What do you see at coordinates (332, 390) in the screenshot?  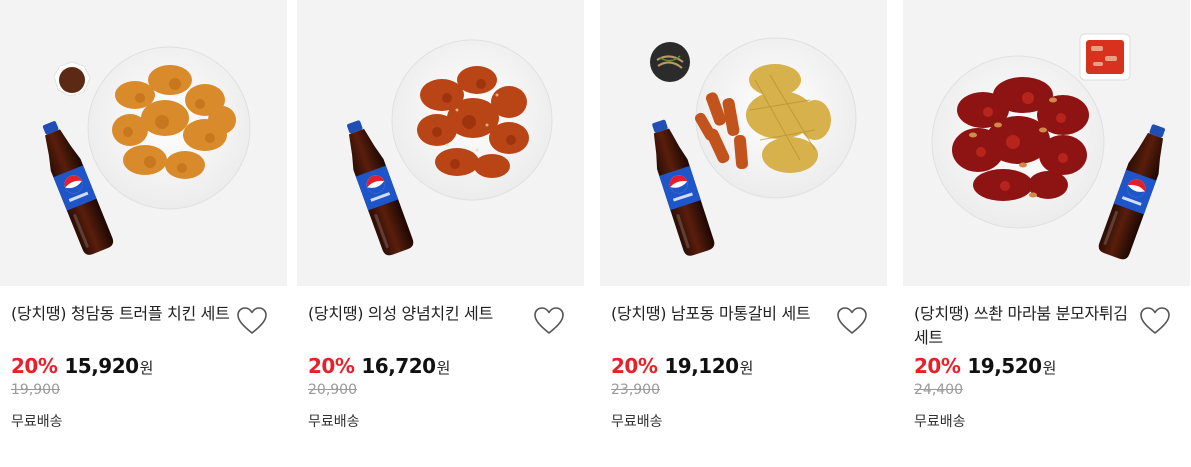 I see `original-price: 20,900` at bounding box center [332, 390].